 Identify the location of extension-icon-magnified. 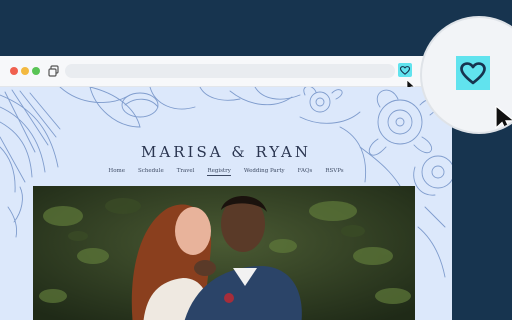
(473, 73).